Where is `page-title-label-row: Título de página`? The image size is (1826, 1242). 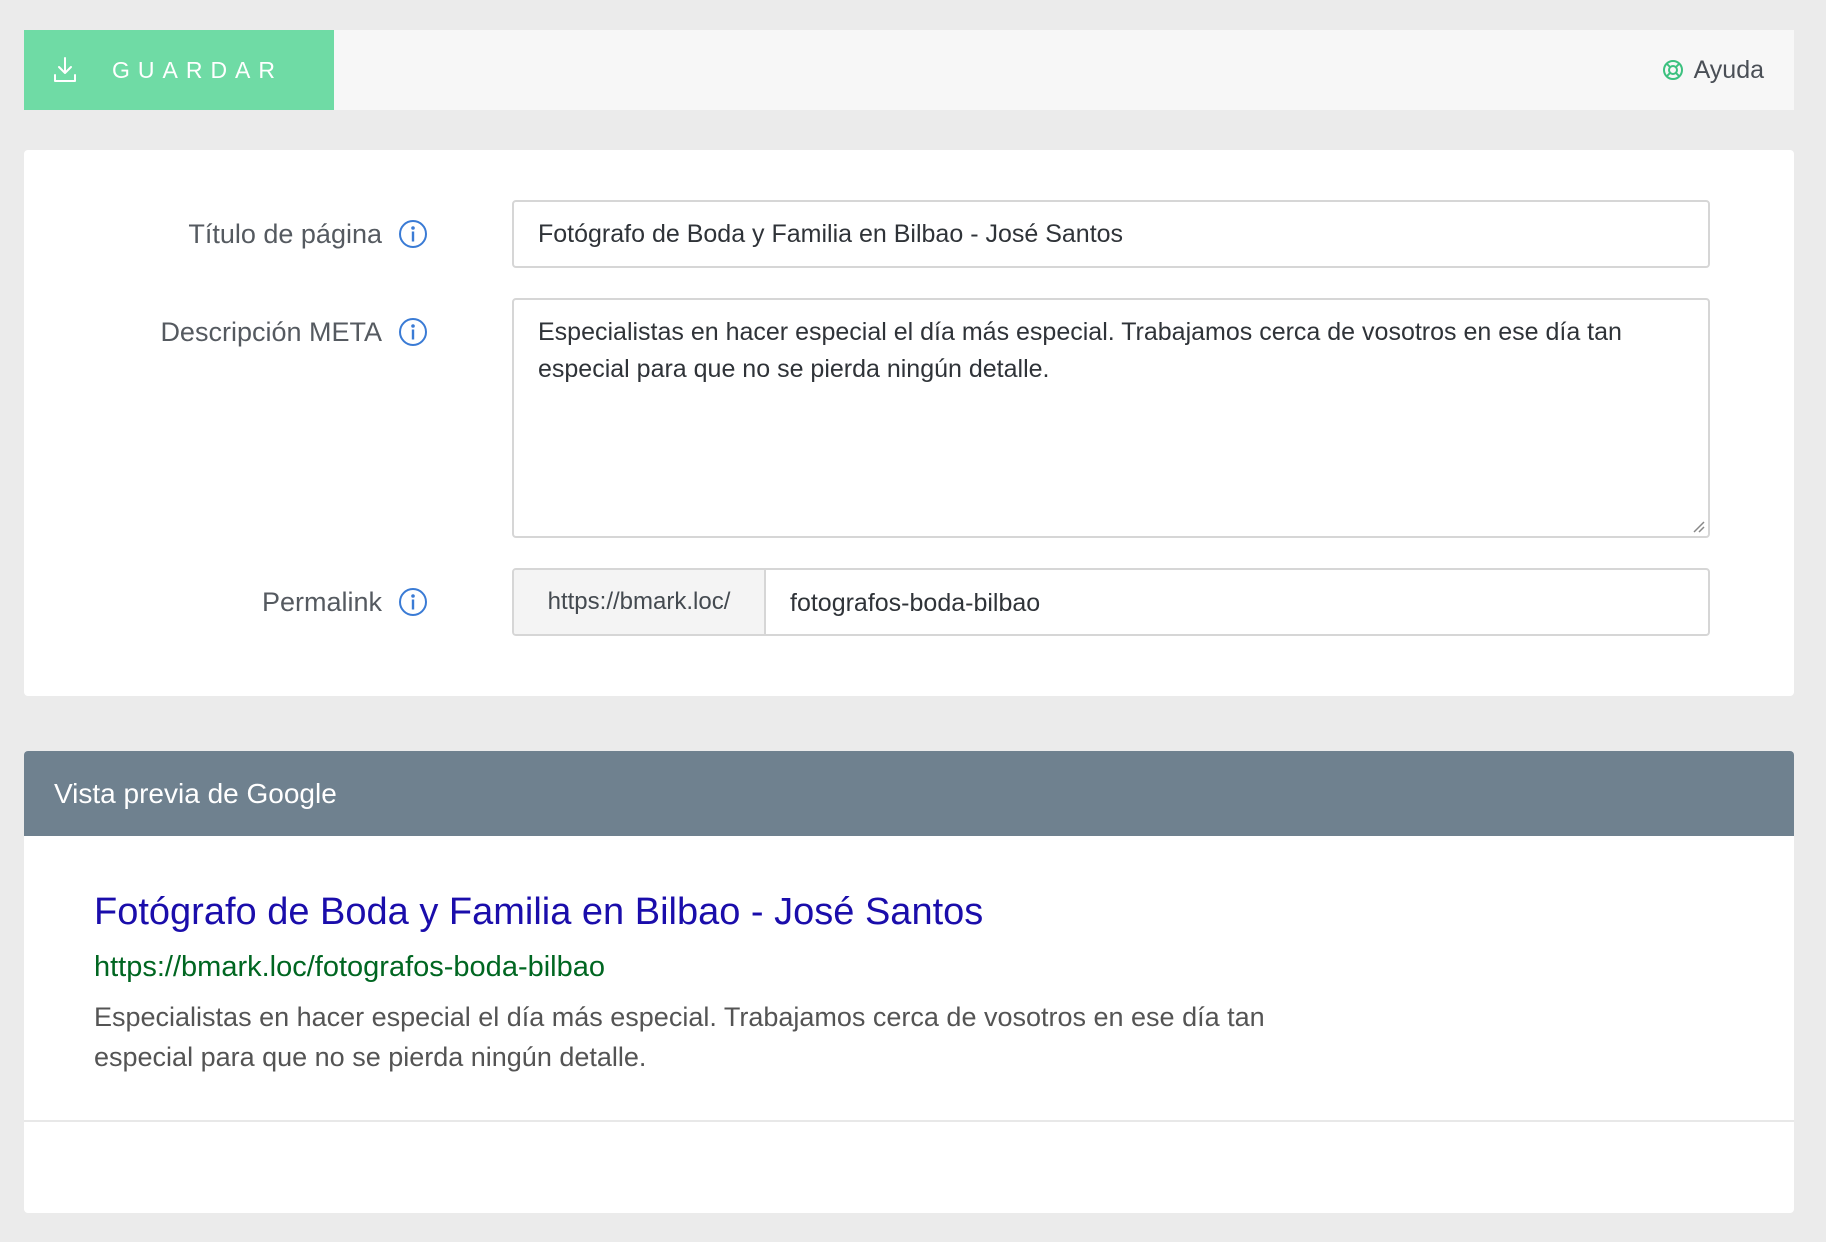
page-title-label-row: Título de página is located at coordinates (308, 234).